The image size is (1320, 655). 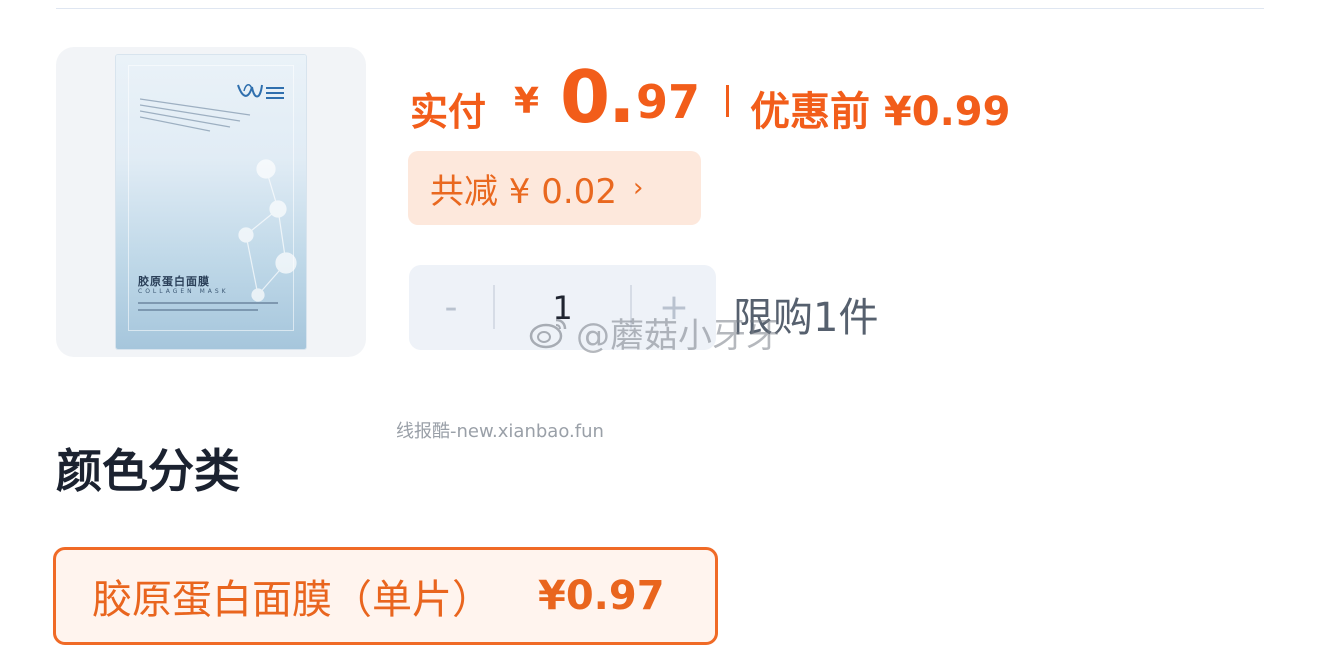 I want to click on mask-package-graphic: 胶原蛋白面膜 COLLAGEN MASK, so click(x=211, y=202).